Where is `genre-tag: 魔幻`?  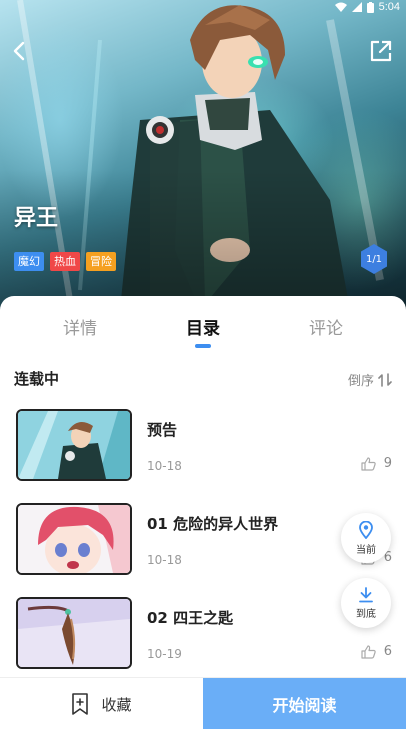 genre-tag: 魔幻 is located at coordinates (29, 261).